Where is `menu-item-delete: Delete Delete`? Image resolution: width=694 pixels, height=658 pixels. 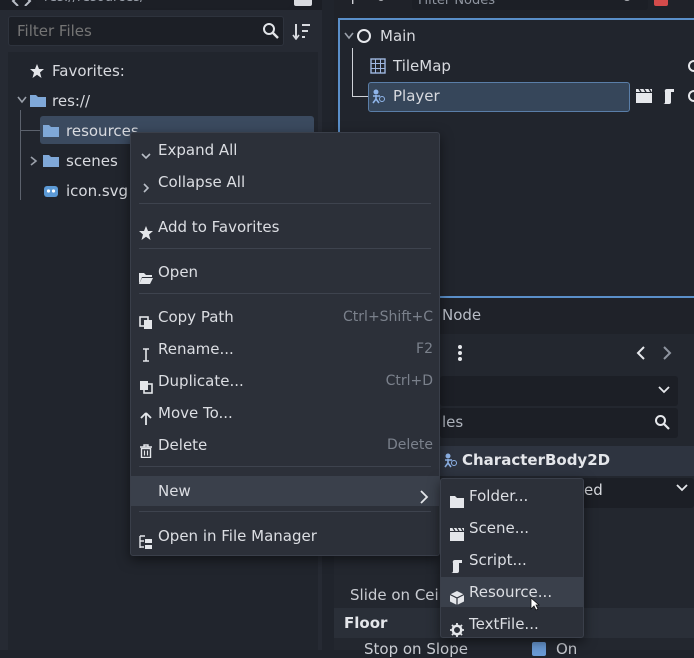
menu-item-delete: Delete Delete is located at coordinates (285, 445).